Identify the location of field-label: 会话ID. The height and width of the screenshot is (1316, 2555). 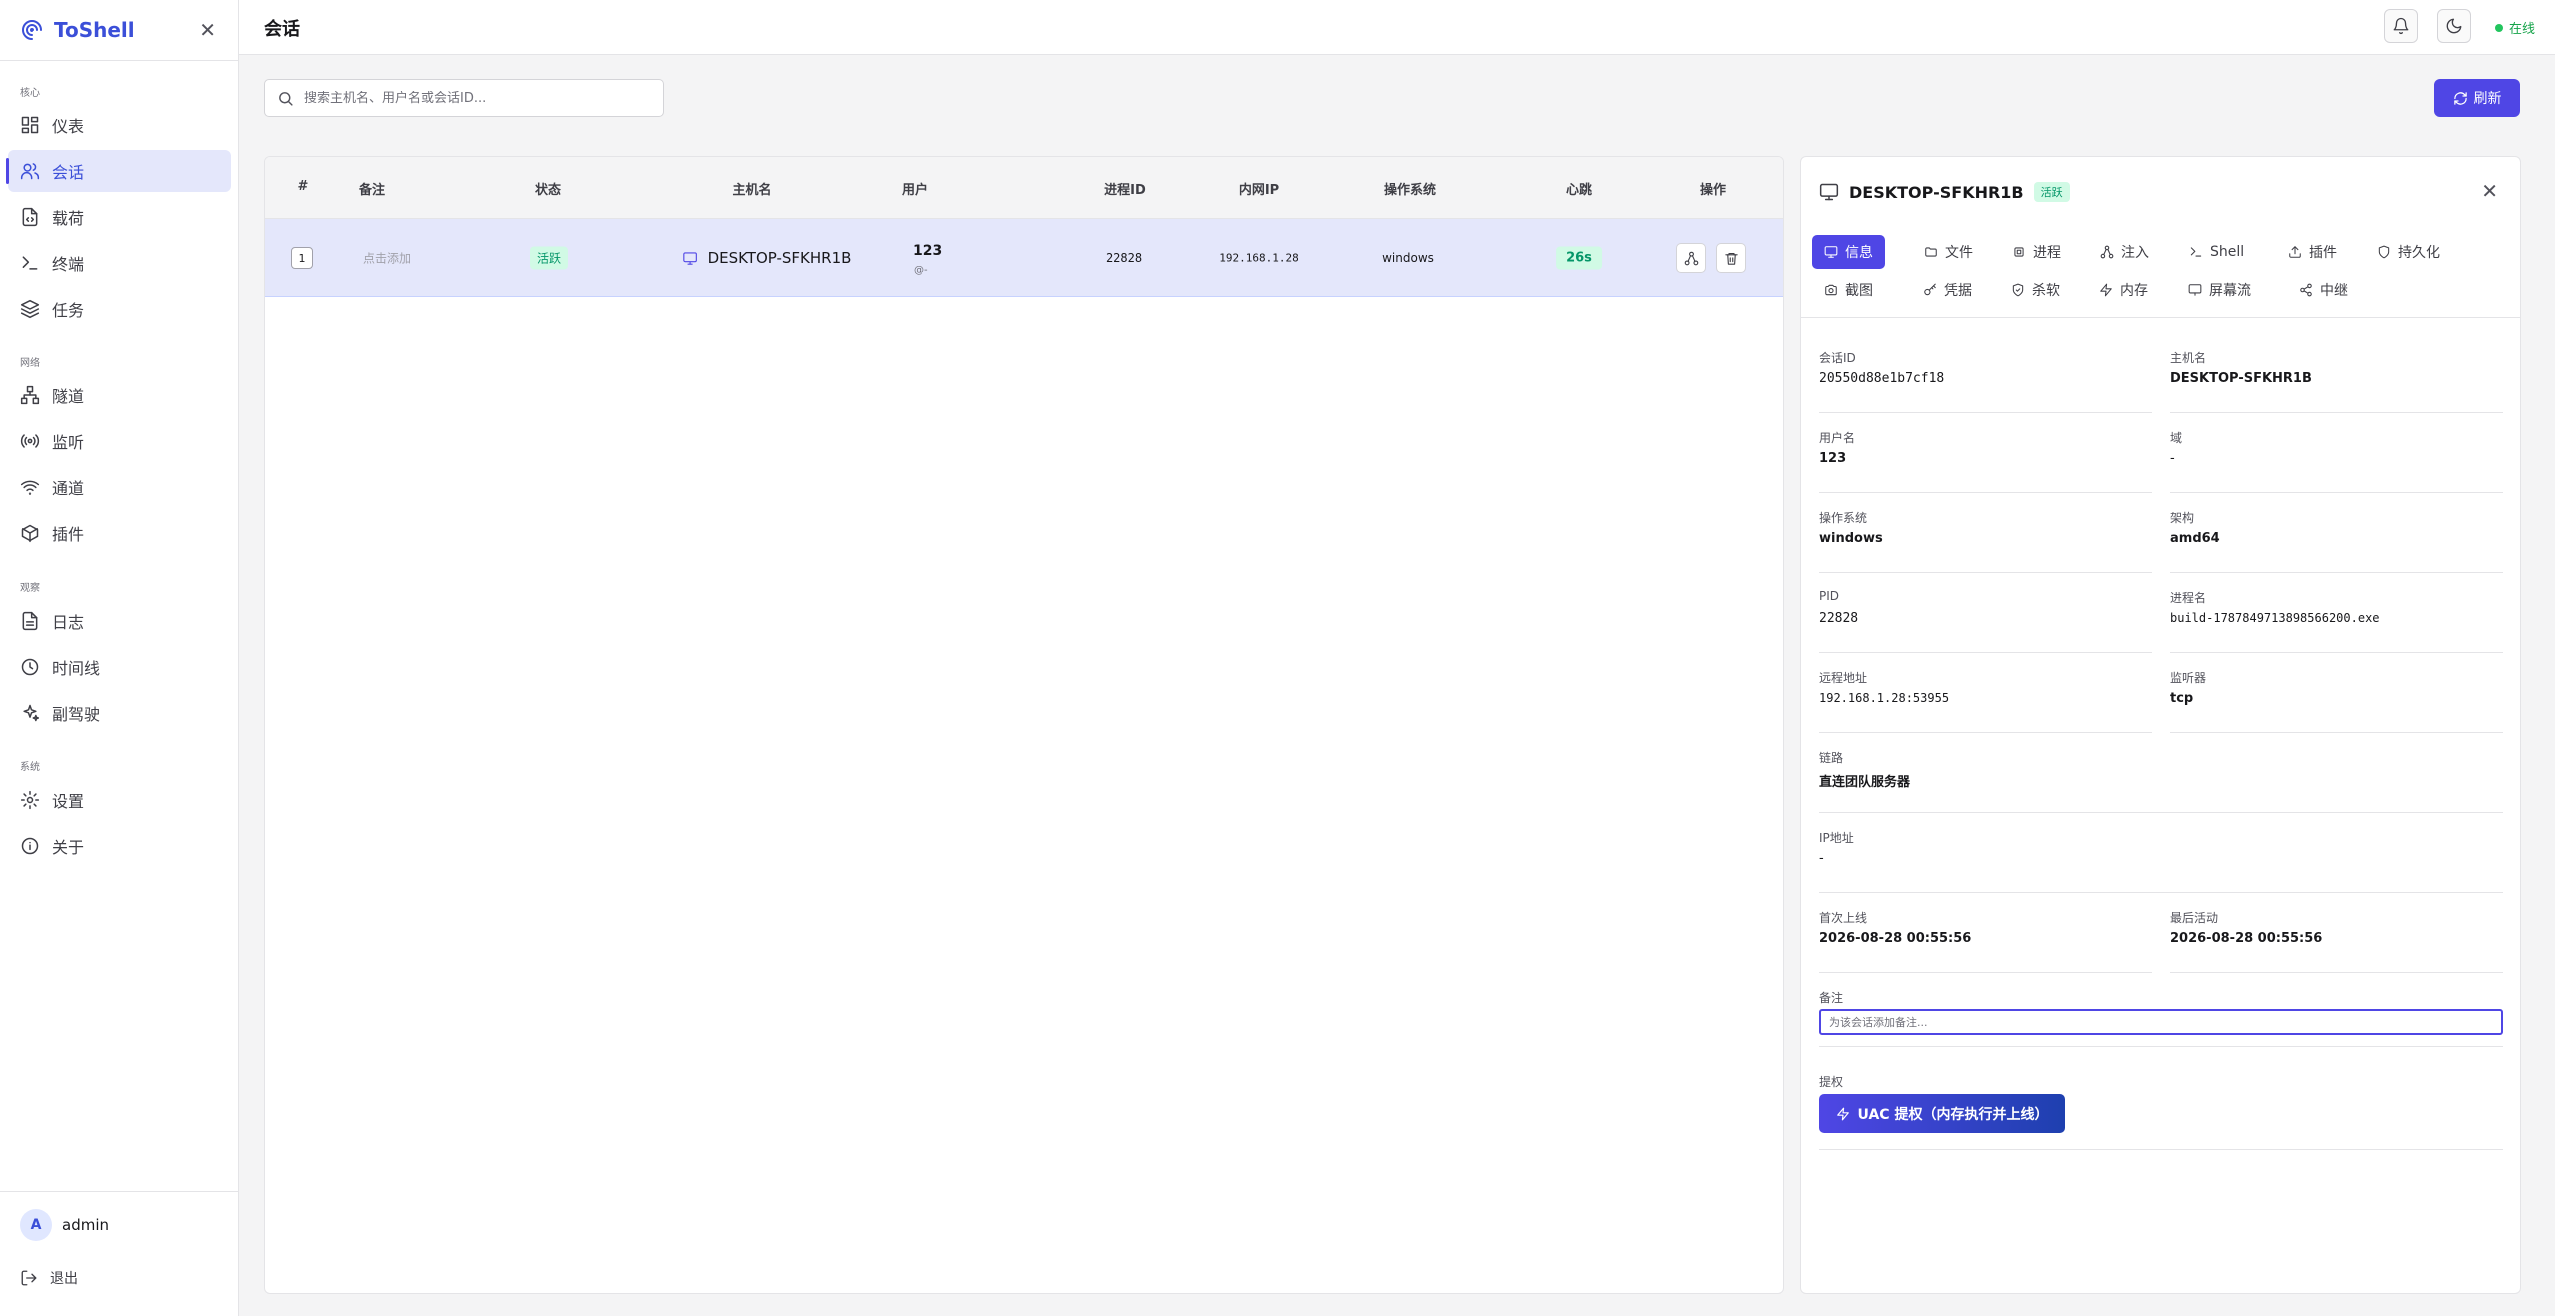
(1837, 358).